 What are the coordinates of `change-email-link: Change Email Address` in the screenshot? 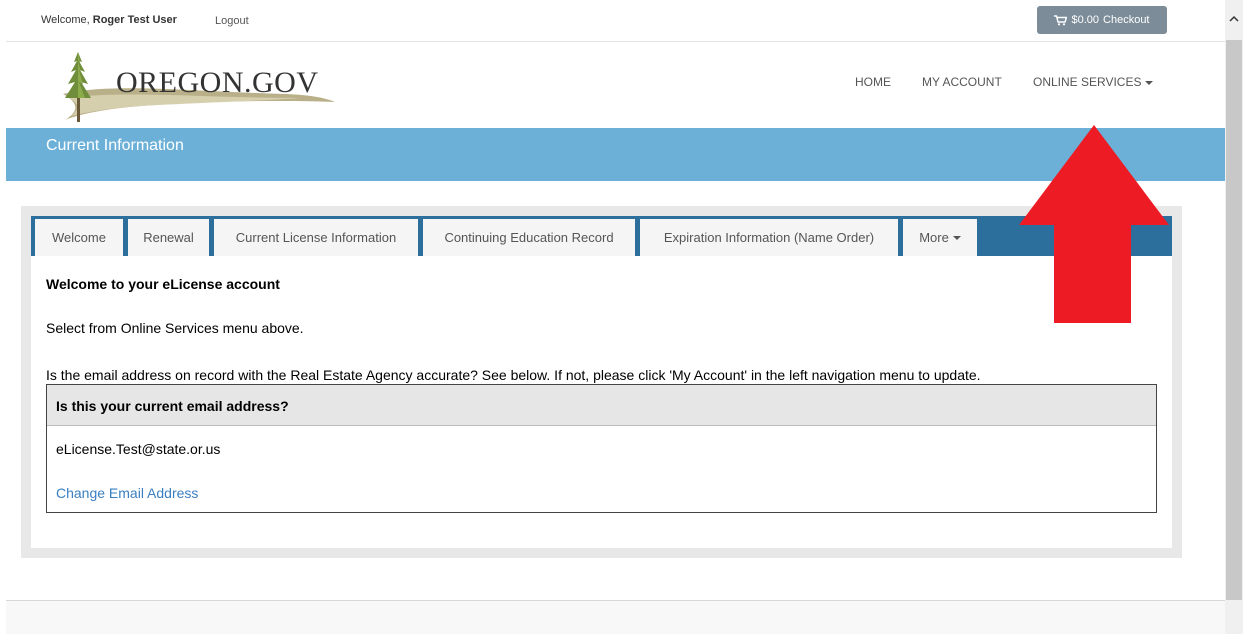 It's located at (127, 493).